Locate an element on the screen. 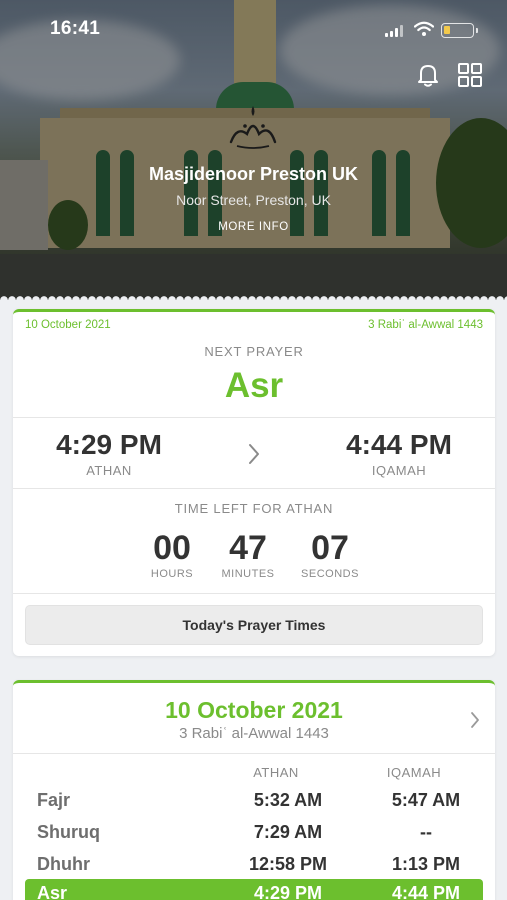 This screenshot has height=900, width=507. status-time: 16:41 is located at coordinates (75, 28).